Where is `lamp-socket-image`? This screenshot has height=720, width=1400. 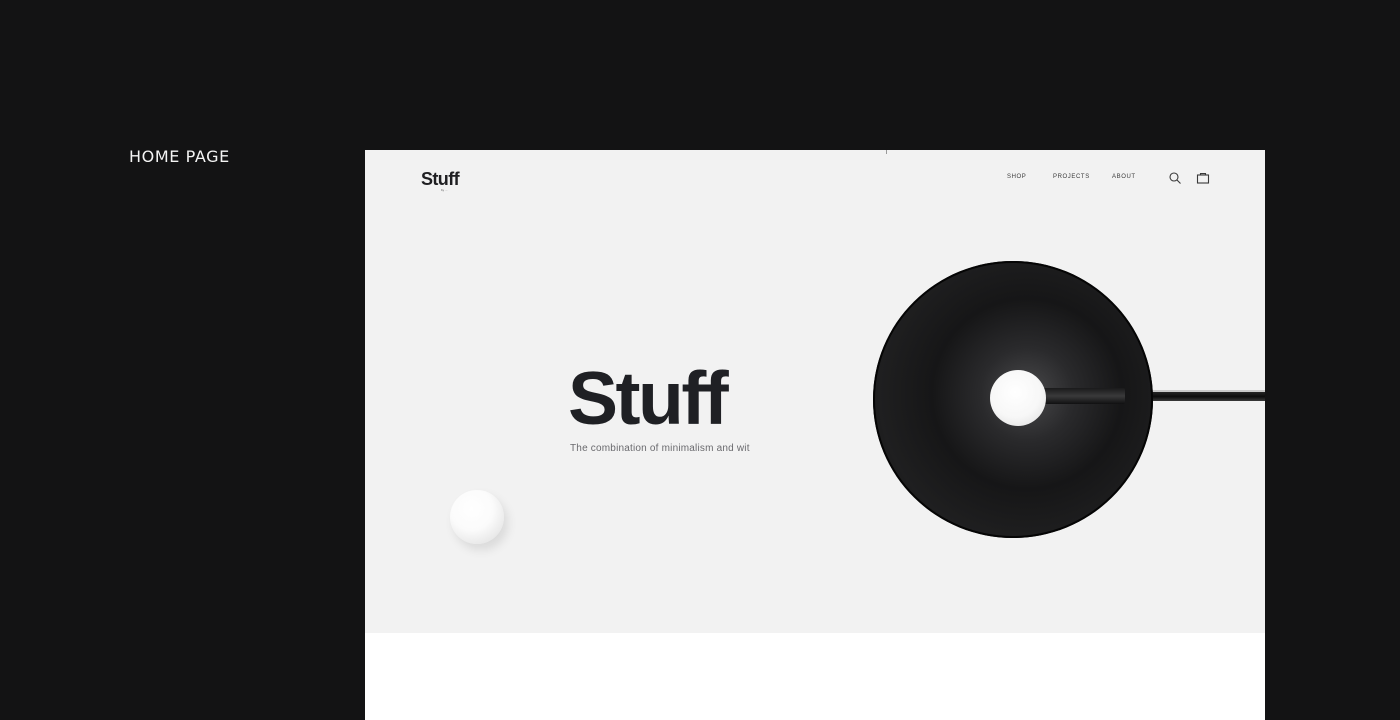
lamp-socket-image is located at coordinates (1083, 396).